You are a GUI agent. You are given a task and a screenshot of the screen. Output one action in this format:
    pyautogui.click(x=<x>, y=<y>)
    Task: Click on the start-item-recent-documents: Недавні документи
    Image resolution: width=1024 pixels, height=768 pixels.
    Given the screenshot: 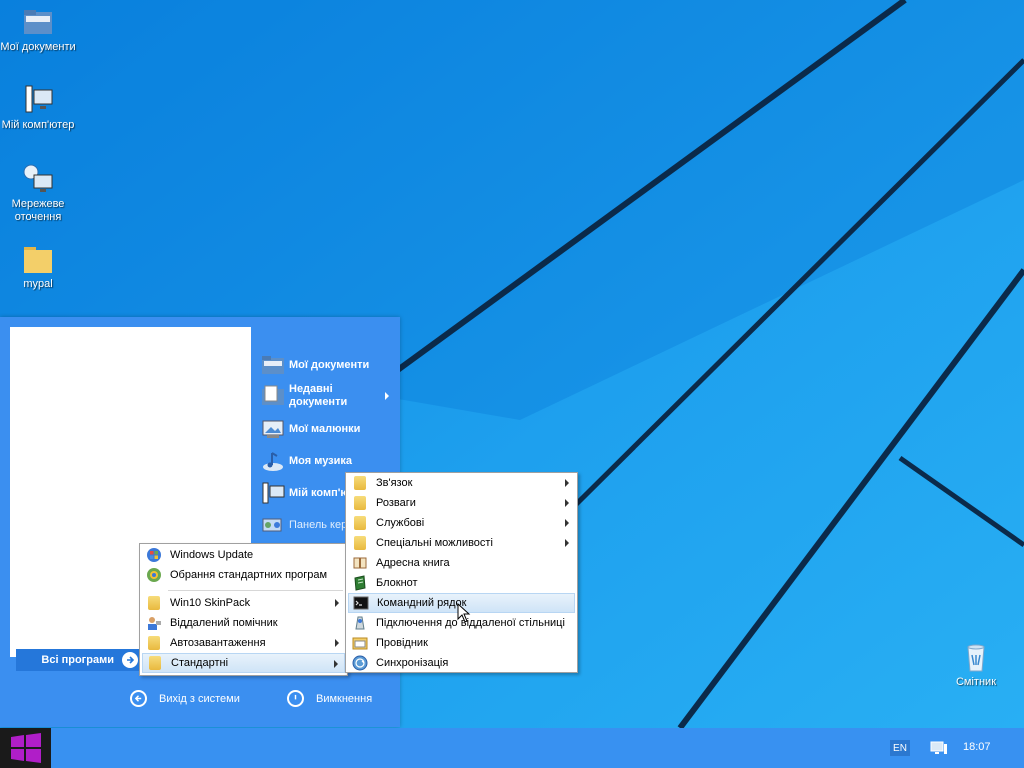 What is the action you would take?
    pyautogui.click(x=311, y=396)
    